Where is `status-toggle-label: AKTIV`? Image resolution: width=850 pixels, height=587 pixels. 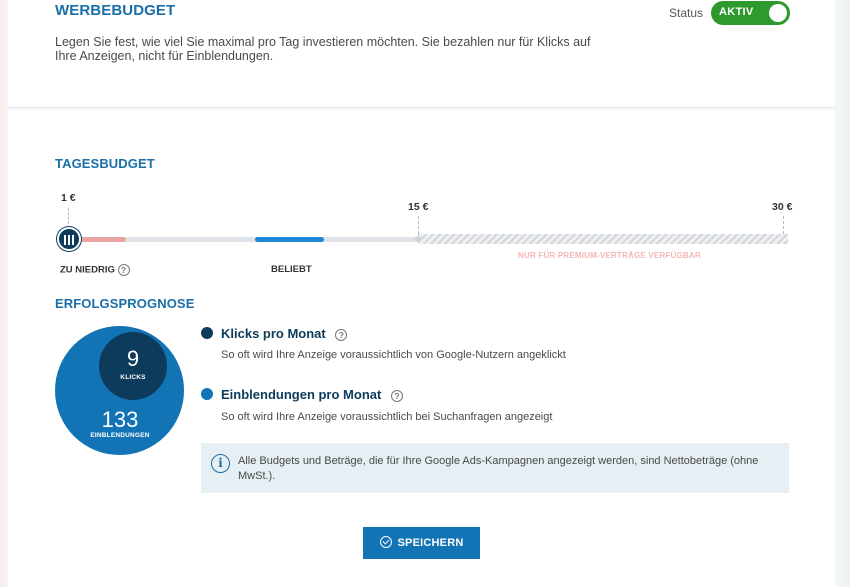 status-toggle-label: AKTIV is located at coordinates (736, 12).